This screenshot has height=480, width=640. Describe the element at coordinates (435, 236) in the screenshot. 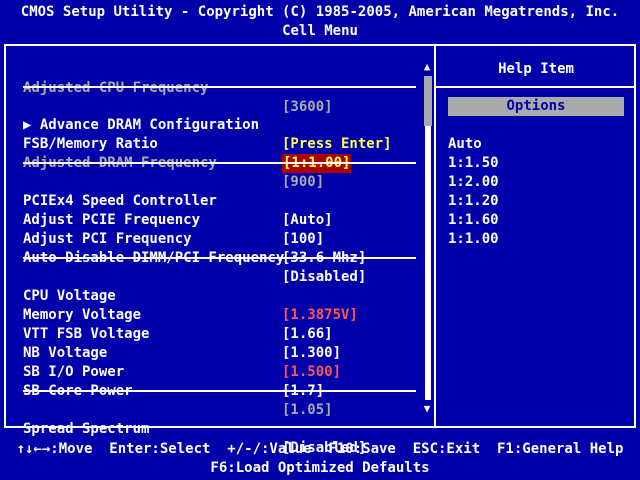

I see `panel-divider` at that location.